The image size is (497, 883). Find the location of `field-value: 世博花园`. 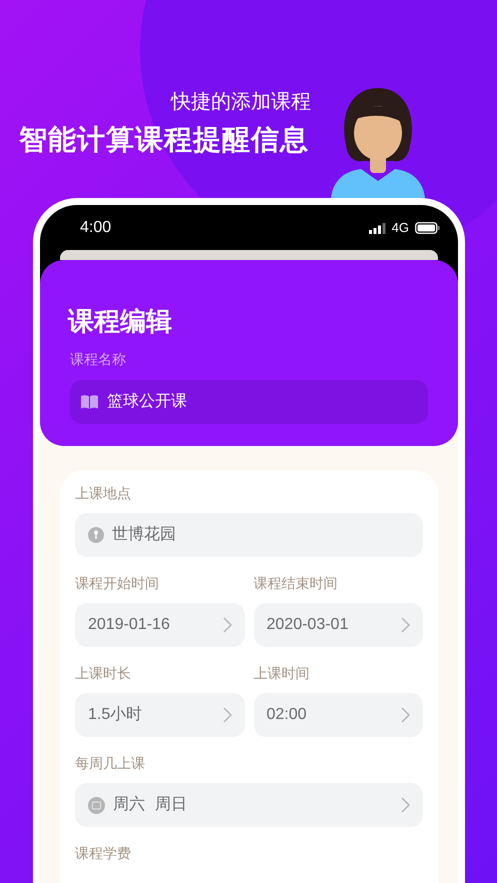

field-value: 世博花园 is located at coordinates (144, 534).